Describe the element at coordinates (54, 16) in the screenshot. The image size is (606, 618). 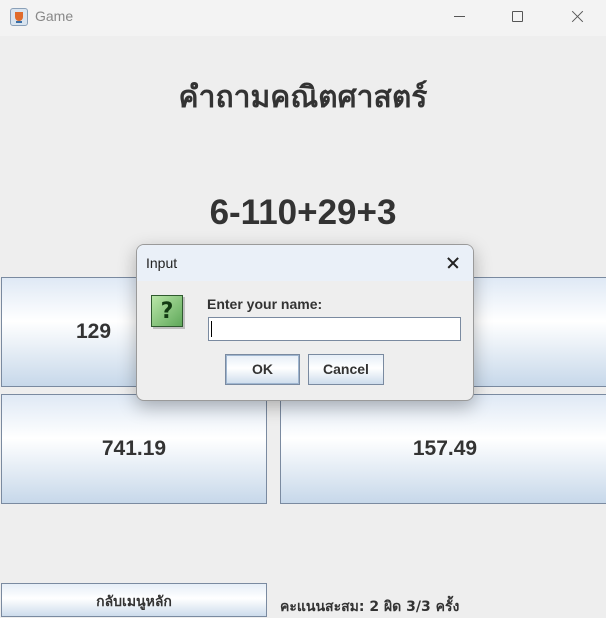
I see `window-title: Game` at that location.